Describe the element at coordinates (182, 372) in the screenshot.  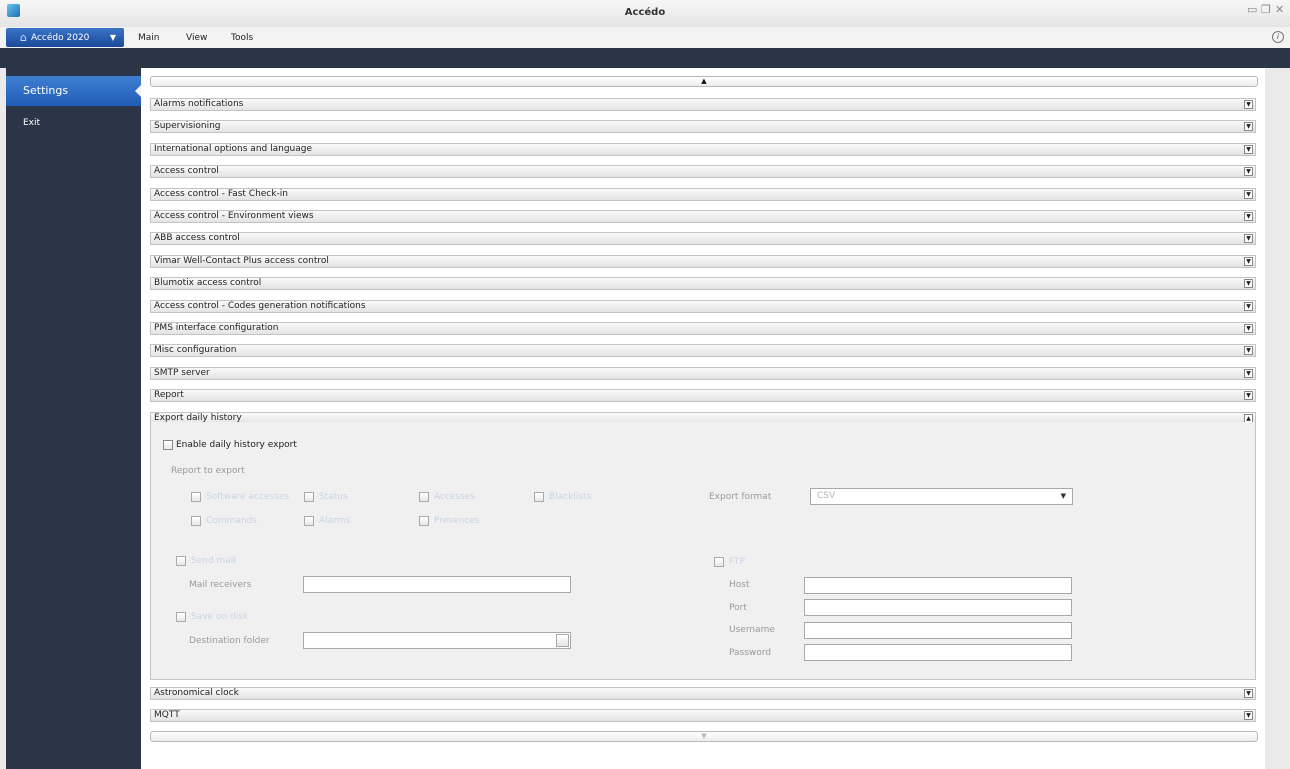
I see `section-title: SMTP server` at that location.